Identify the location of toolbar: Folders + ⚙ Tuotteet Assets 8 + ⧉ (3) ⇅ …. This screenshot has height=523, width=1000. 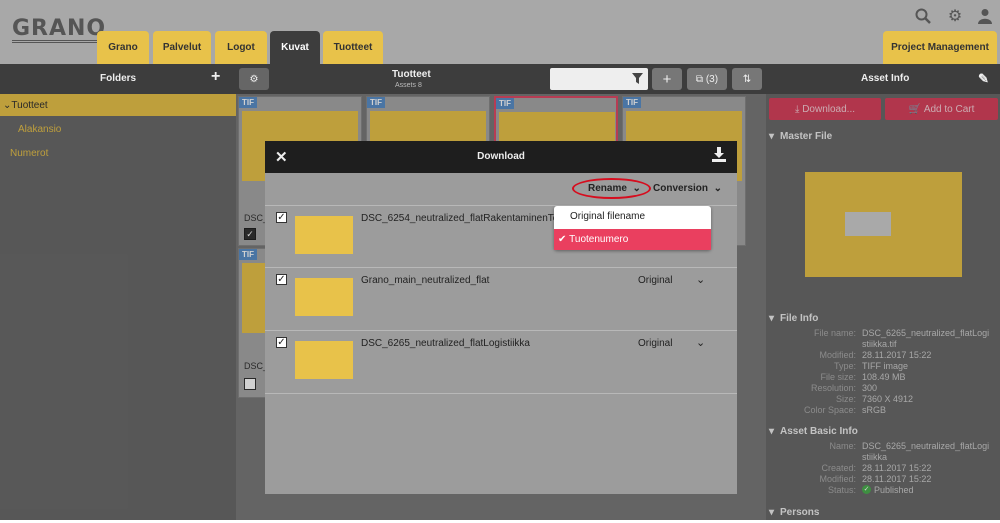
(500, 79).